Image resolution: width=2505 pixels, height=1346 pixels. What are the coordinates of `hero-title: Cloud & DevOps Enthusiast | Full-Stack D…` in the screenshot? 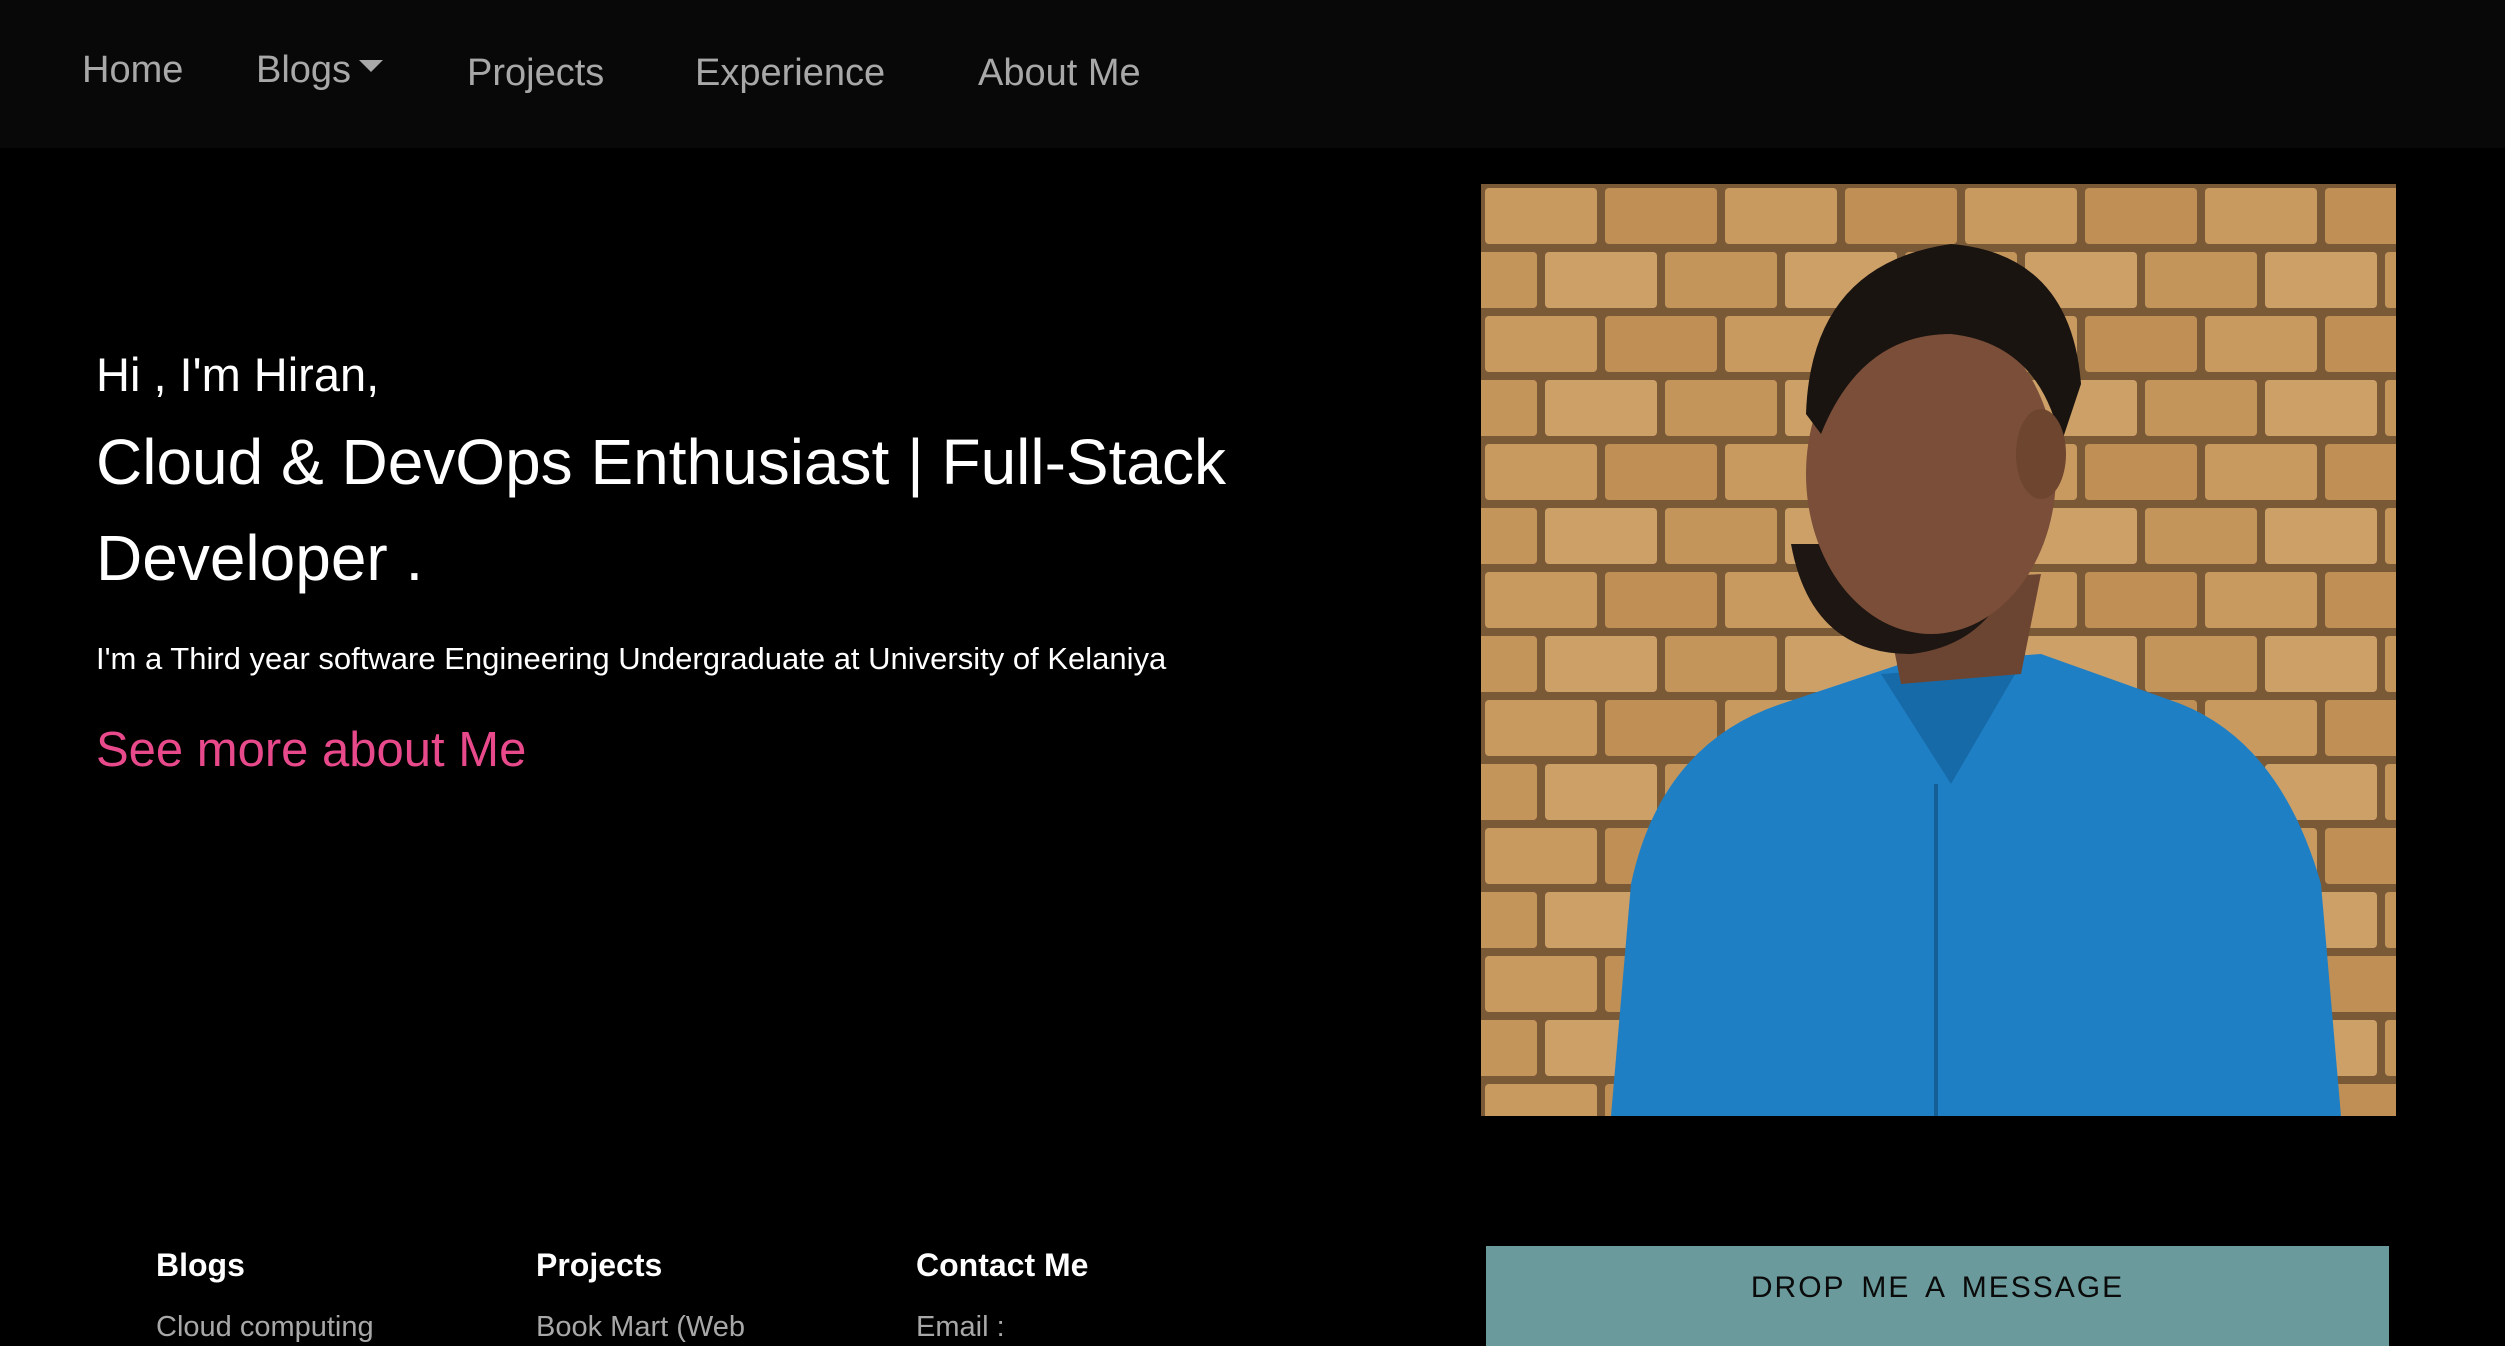 It's located at (661, 510).